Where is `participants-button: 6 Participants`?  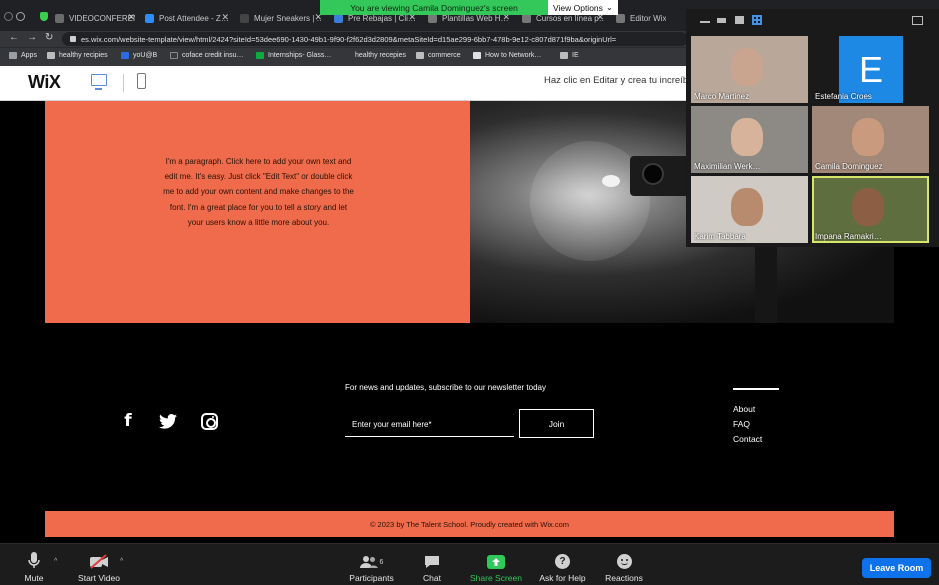 participants-button: 6 Participants is located at coordinates (371, 564).